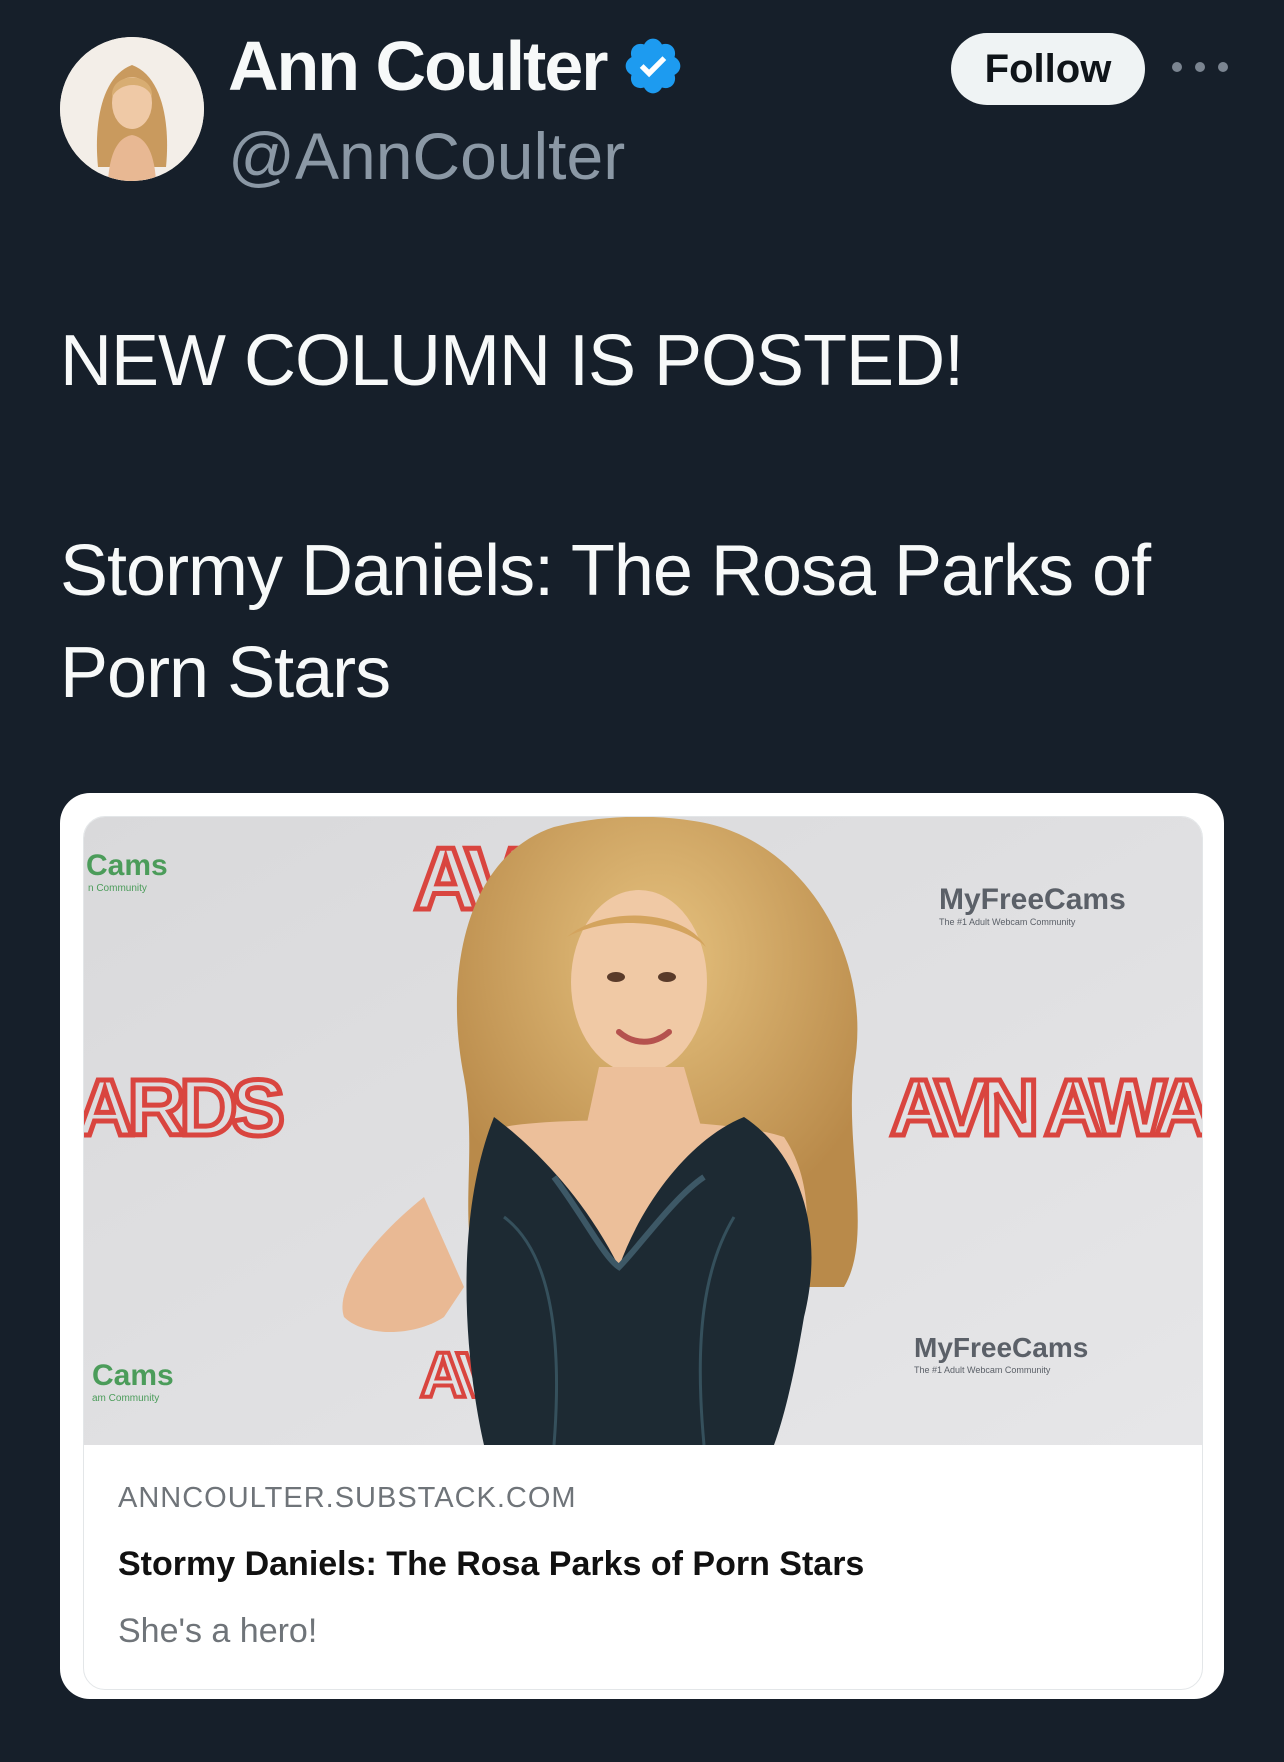 This screenshot has width=1284, height=1762. Describe the element at coordinates (1048, 69) in the screenshot. I see `follow-button: Follow` at that location.